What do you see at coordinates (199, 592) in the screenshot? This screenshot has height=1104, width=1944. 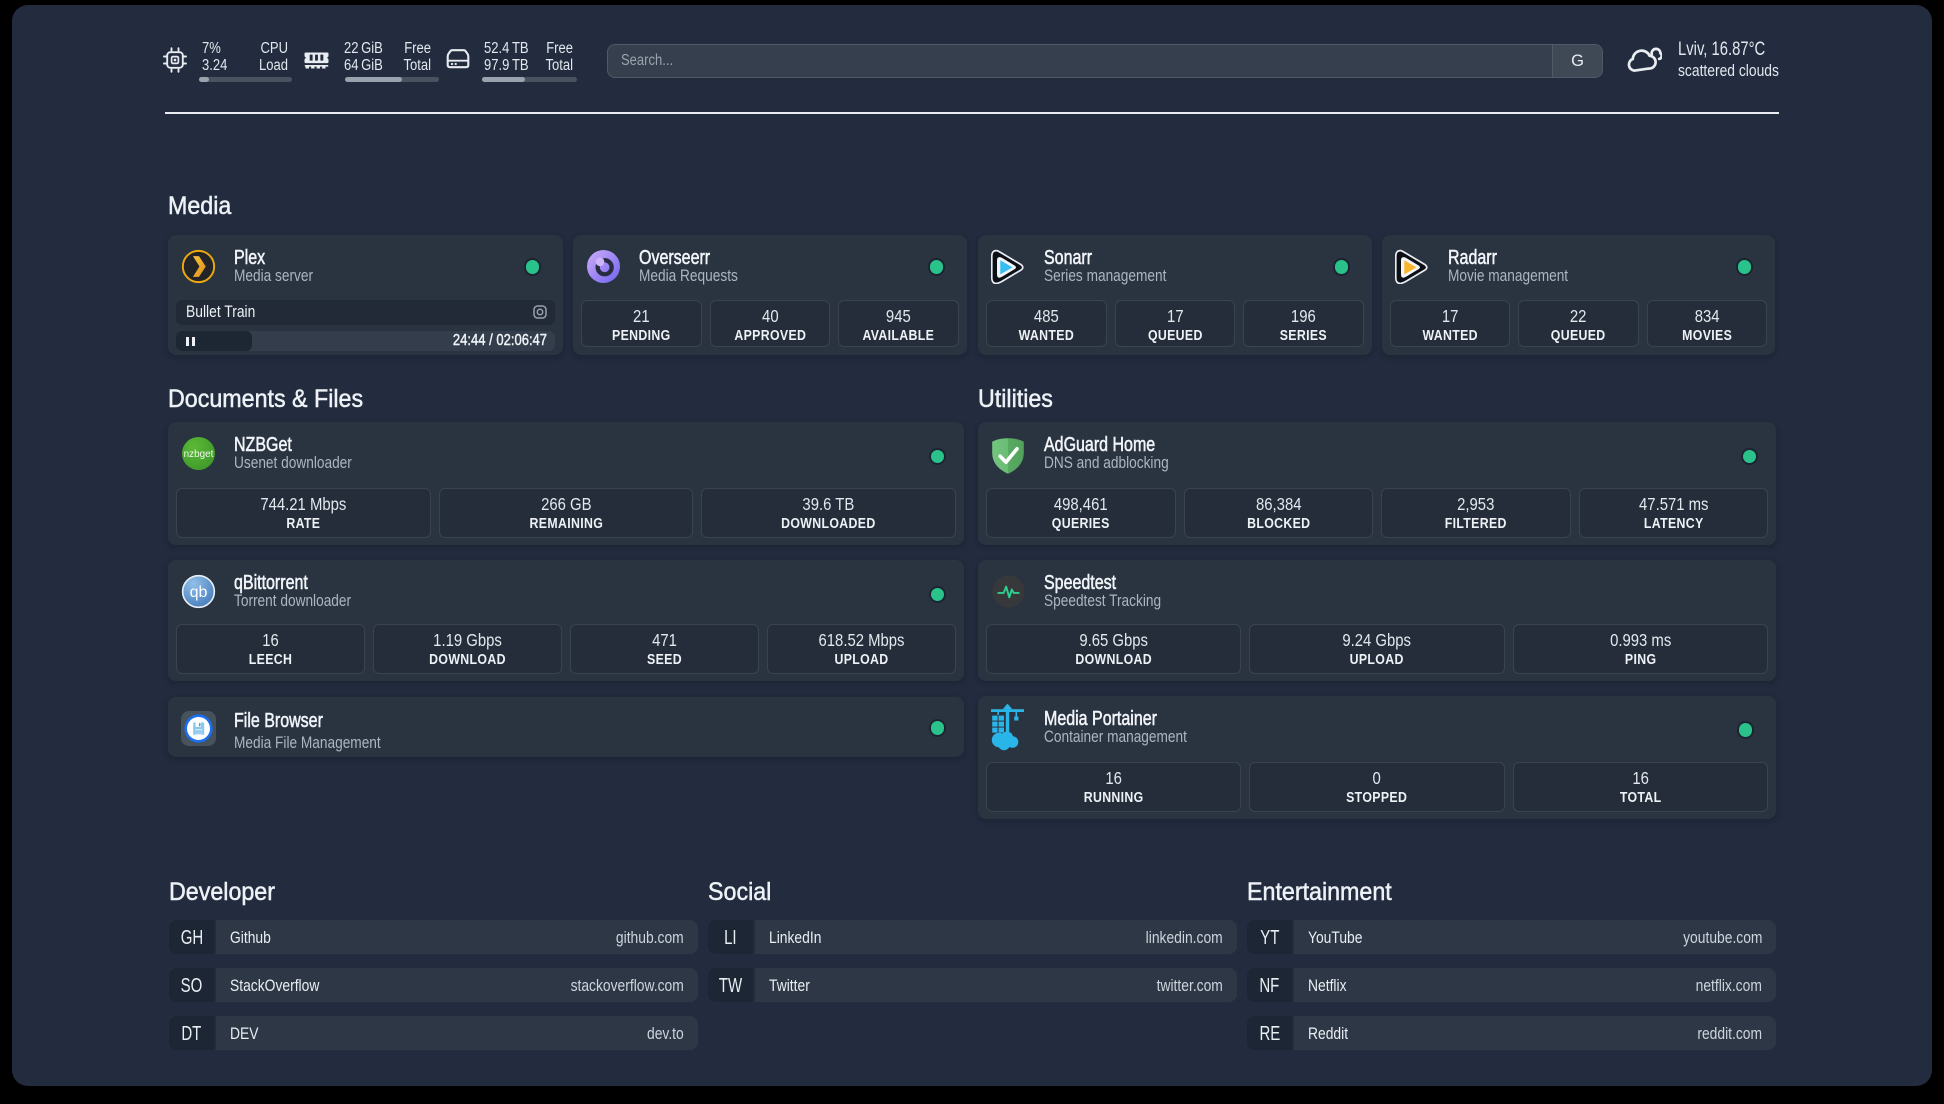 I see `svg-text: qb` at bounding box center [199, 592].